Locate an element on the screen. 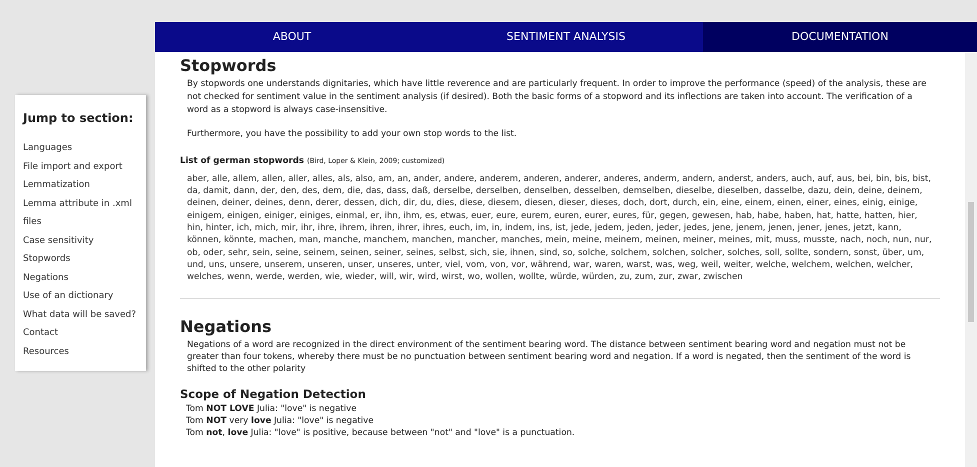  example-line: Tom not, love Julia: "love" is positive, because between "not" and "love" is a punctuation. is located at coordinates (381, 432).